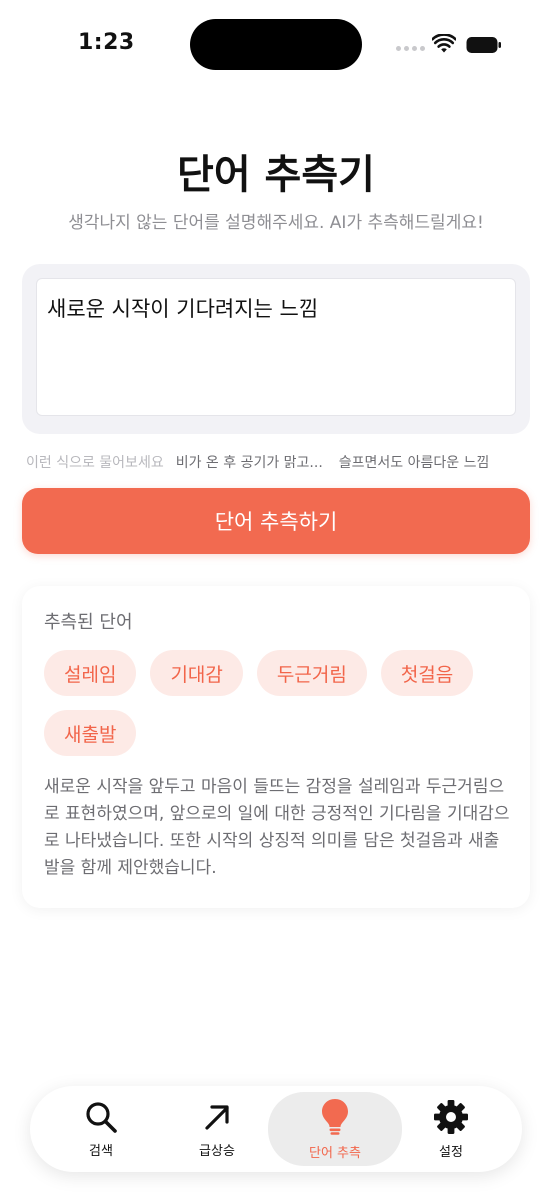  What do you see at coordinates (427, 673) in the screenshot?
I see `word-chip: 첫걸음` at bounding box center [427, 673].